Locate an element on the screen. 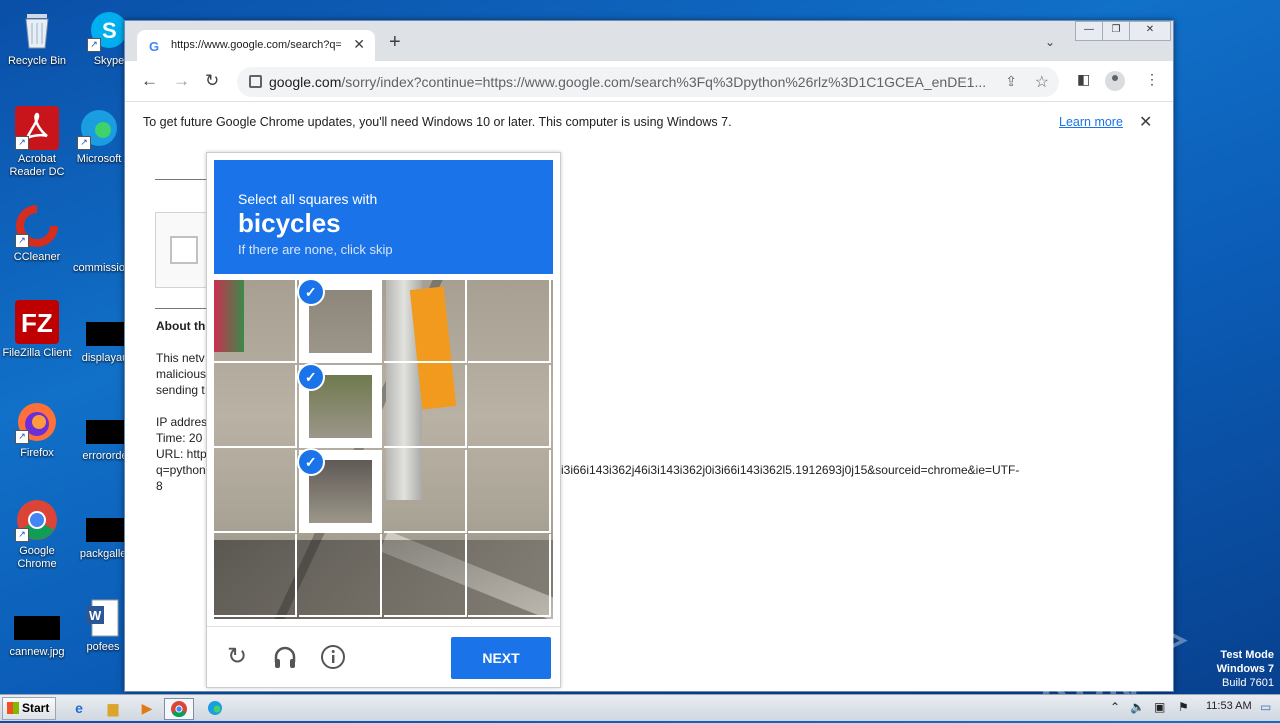 The image size is (1280, 723). about-heading: About th is located at coordinates (181, 326).